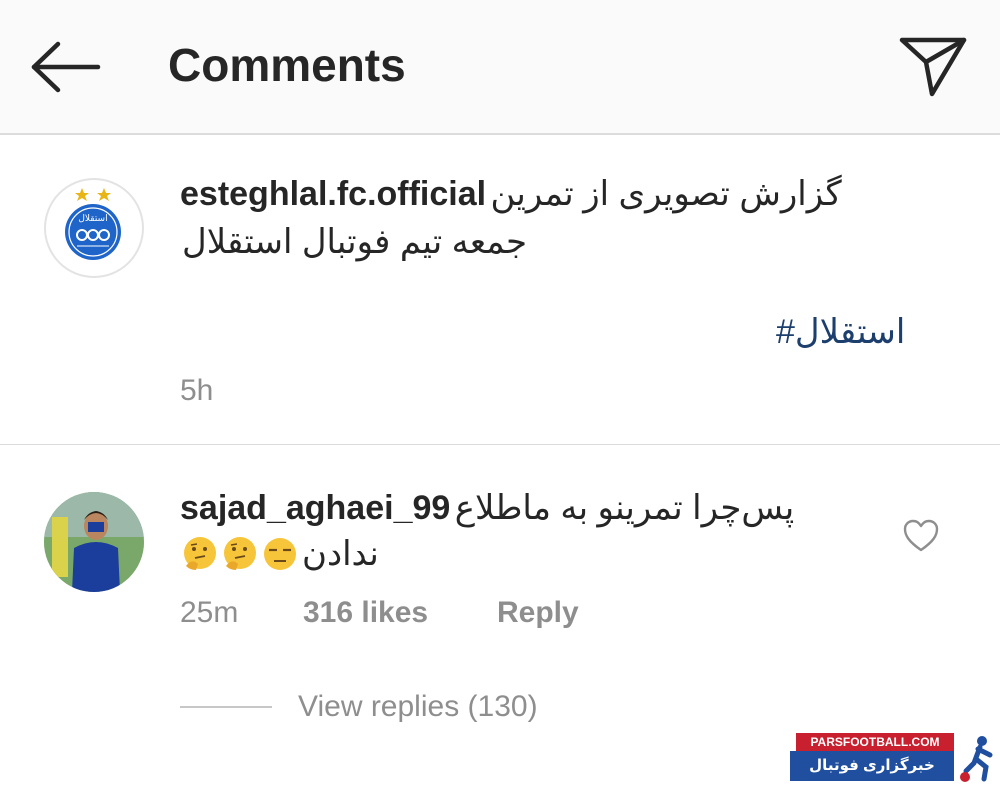  What do you see at coordinates (978, 759) in the screenshot?
I see `football-player-logo` at bounding box center [978, 759].